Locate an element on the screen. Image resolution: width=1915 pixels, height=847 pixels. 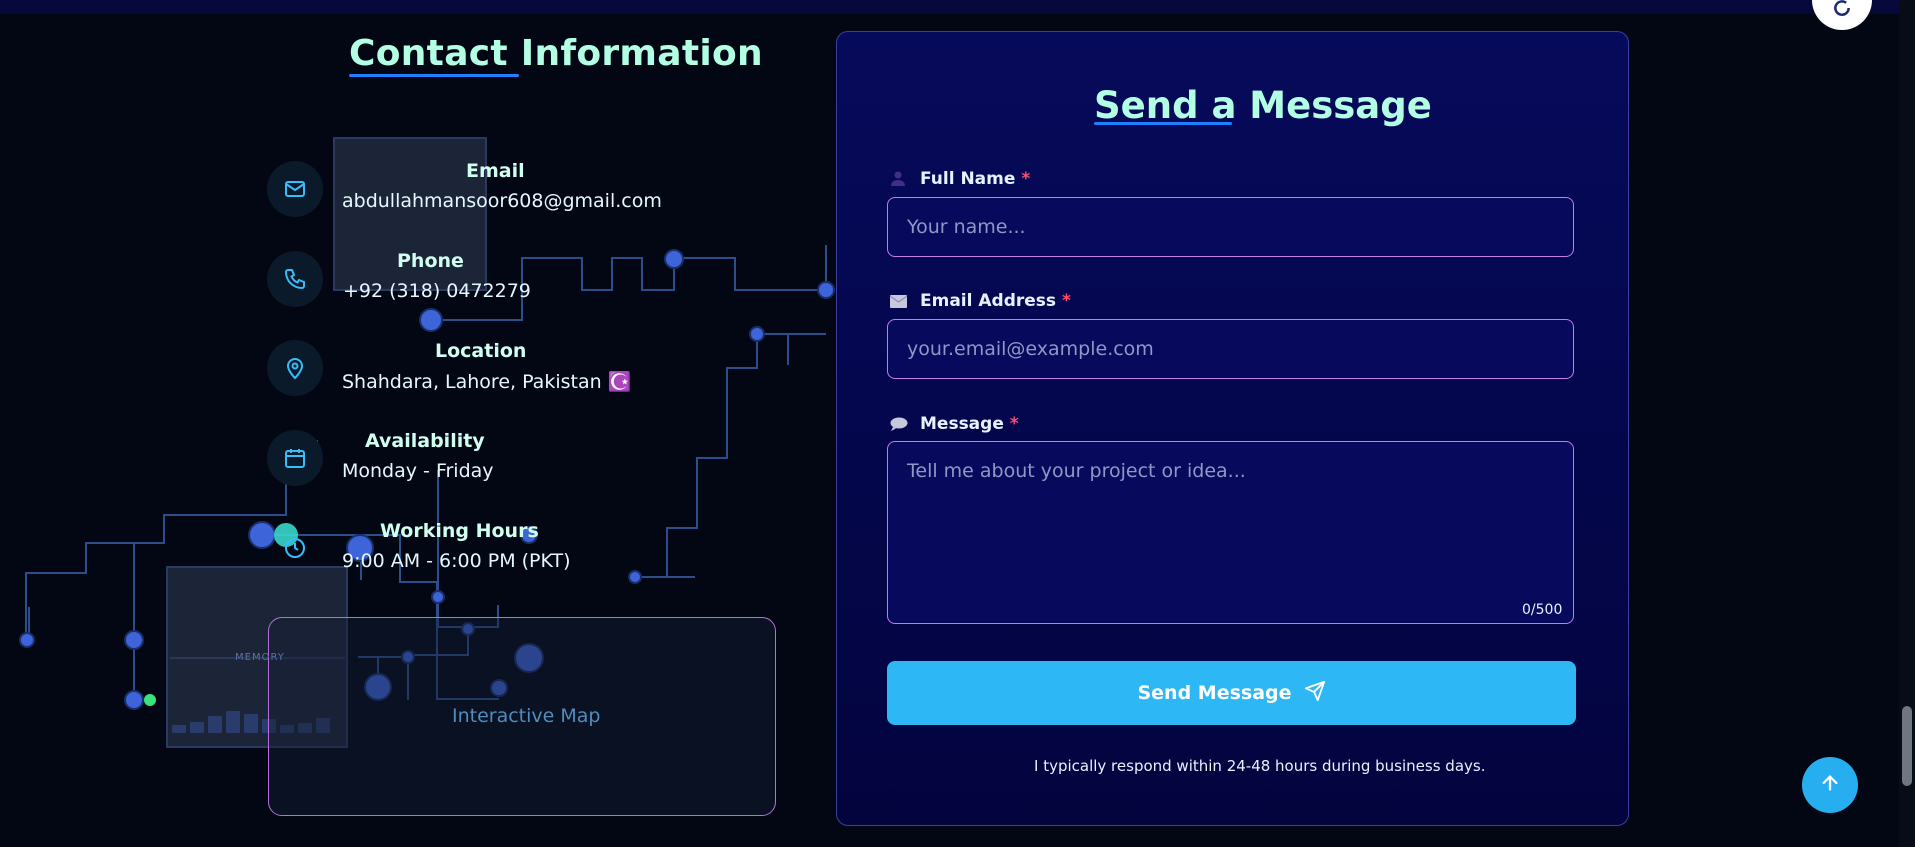
map-label: Interactive Map is located at coordinates (526, 716).